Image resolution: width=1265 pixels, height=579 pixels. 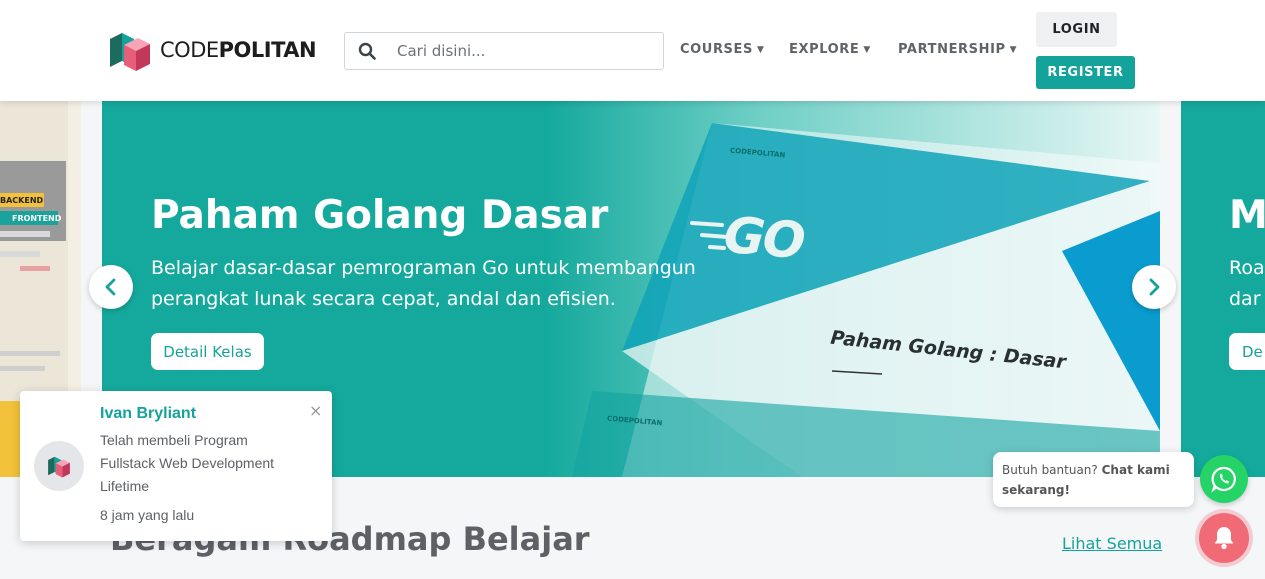 I want to click on search-bar, so click(x=504, y=51).